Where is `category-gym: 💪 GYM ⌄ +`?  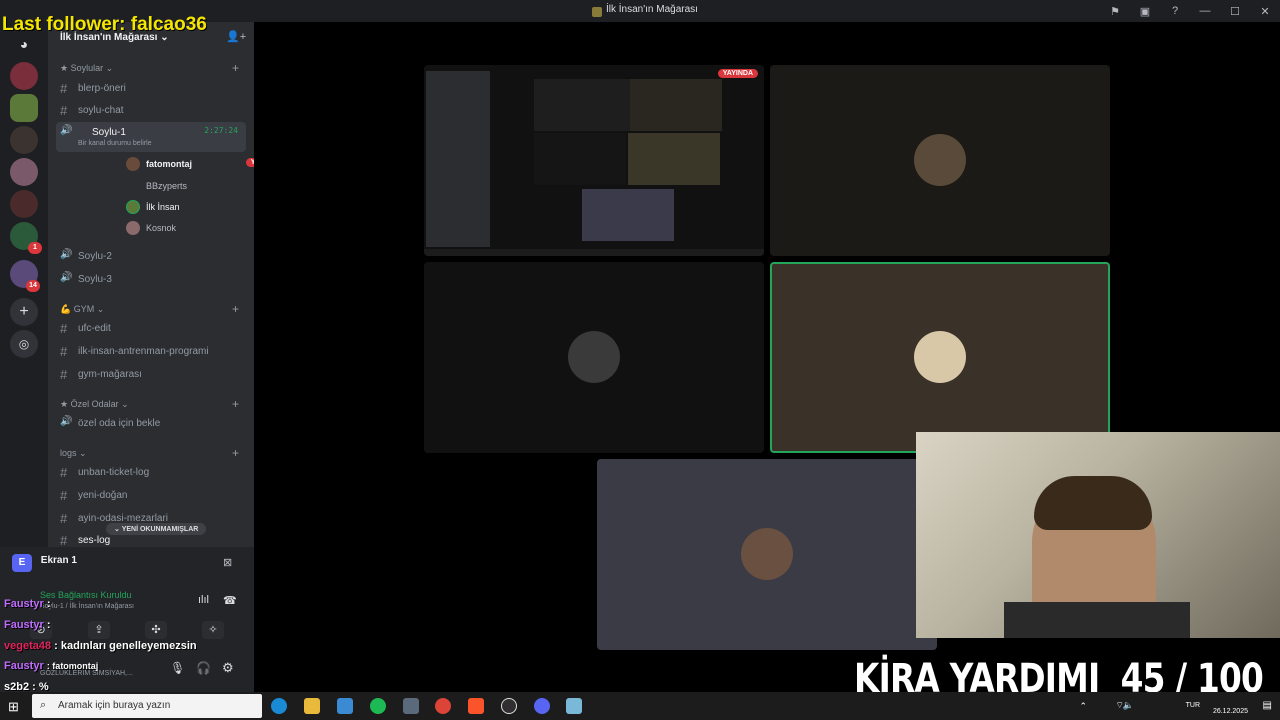 category-gym: 💪 GYM ⌄ + is located at coordinates (149, 309).